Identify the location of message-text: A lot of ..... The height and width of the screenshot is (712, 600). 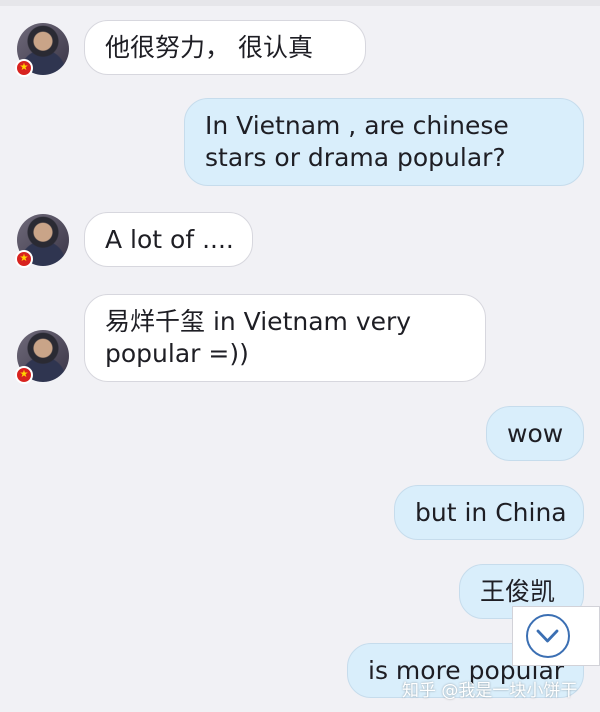
(169, 239).